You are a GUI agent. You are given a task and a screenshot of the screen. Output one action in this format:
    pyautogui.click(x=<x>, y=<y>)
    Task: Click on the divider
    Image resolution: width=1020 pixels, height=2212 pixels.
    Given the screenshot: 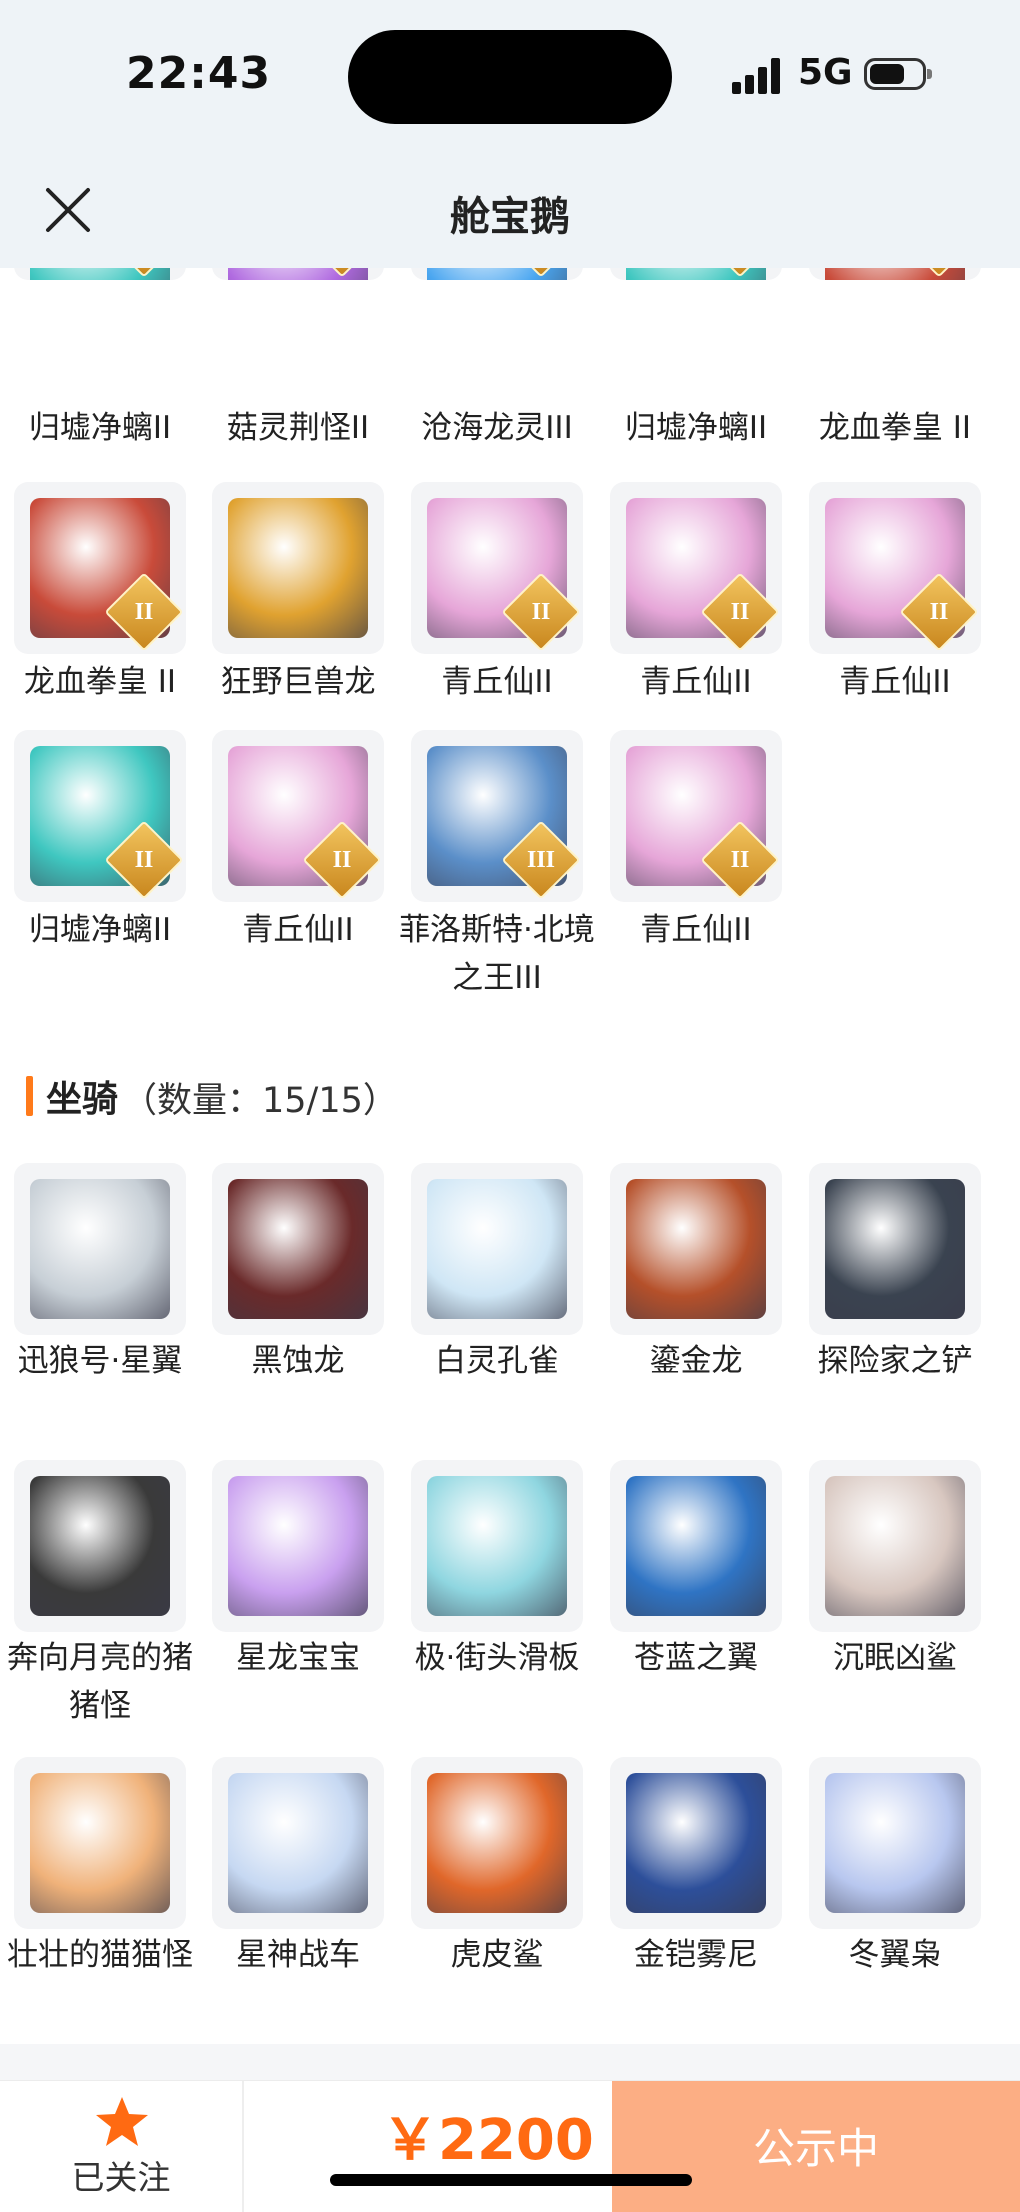 What is the action you would take?
    pyautogui.click(x=510, y=2062)
    